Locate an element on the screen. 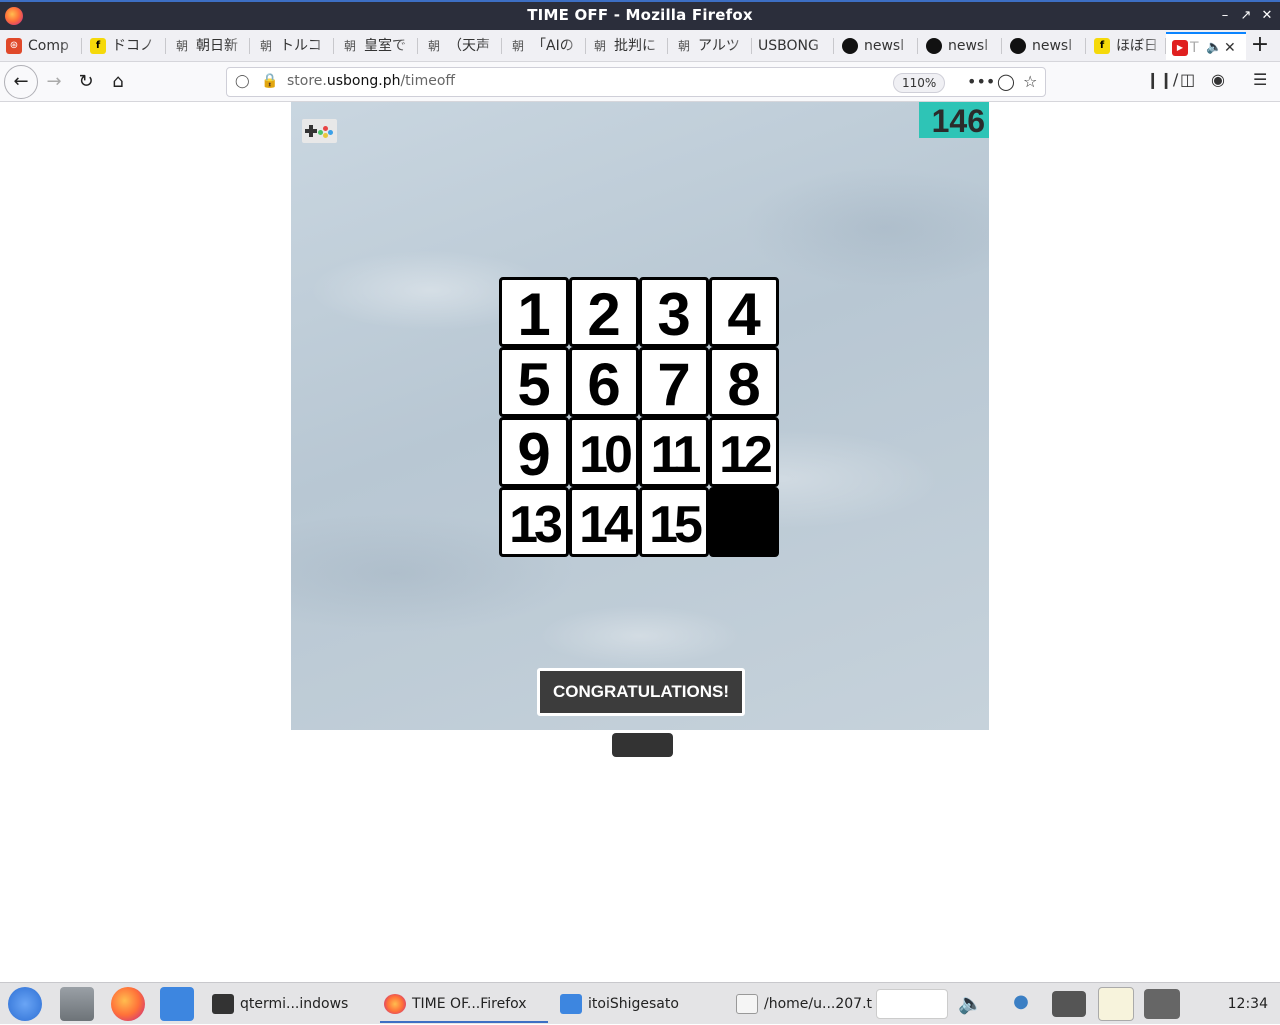  task-label: qtermi...indows is located at coordinates (294, 1004).